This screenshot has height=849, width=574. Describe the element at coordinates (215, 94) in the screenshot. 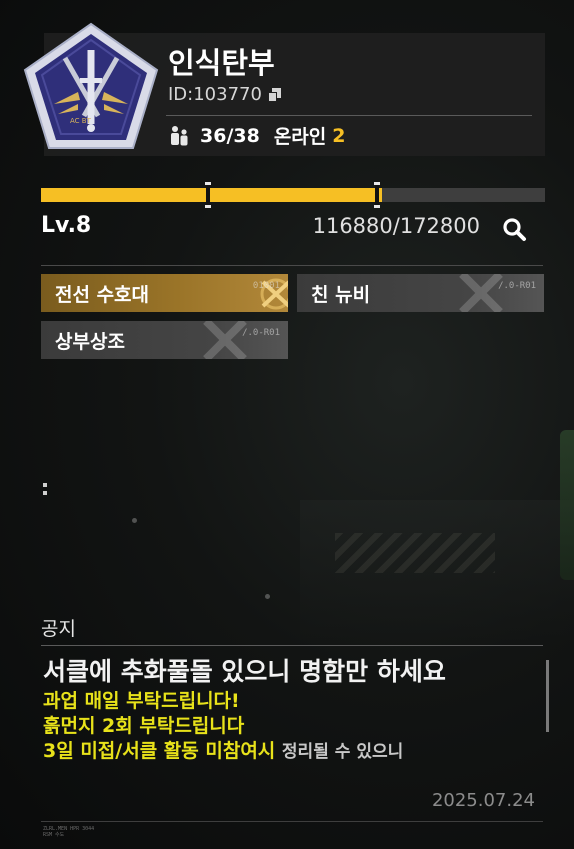

I see `circle-id-label: ID:103770` at that location.